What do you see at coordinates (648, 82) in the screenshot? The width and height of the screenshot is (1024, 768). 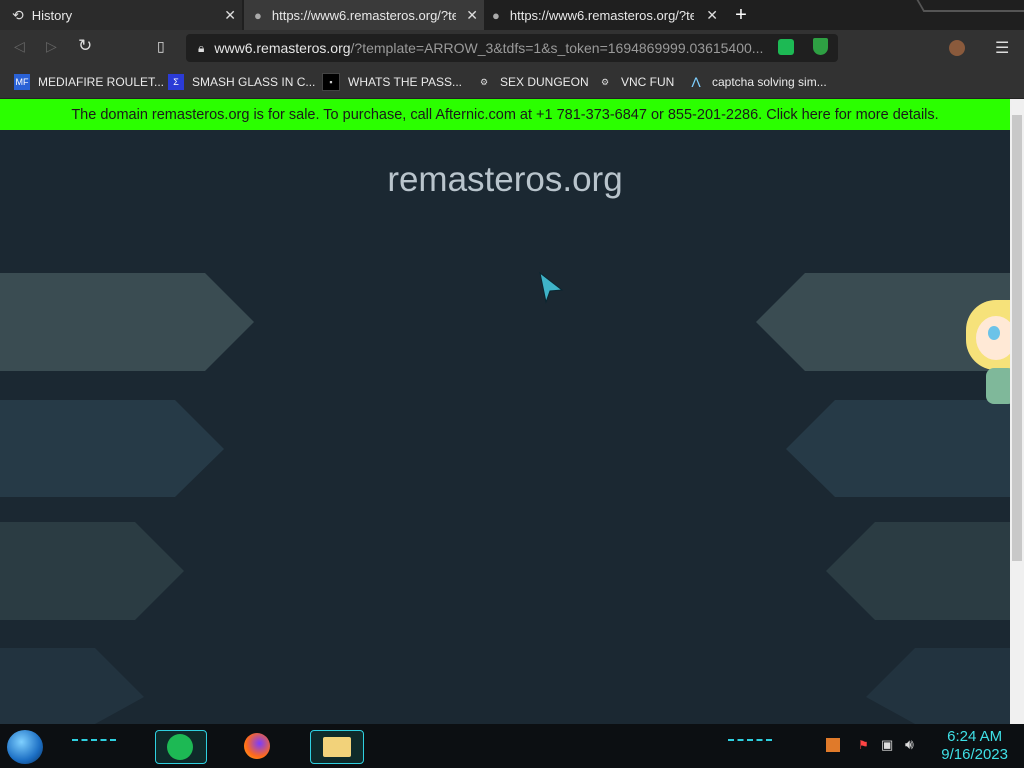 I see `bookmark-label: VNC FUN` at bounding box center [648, 82].